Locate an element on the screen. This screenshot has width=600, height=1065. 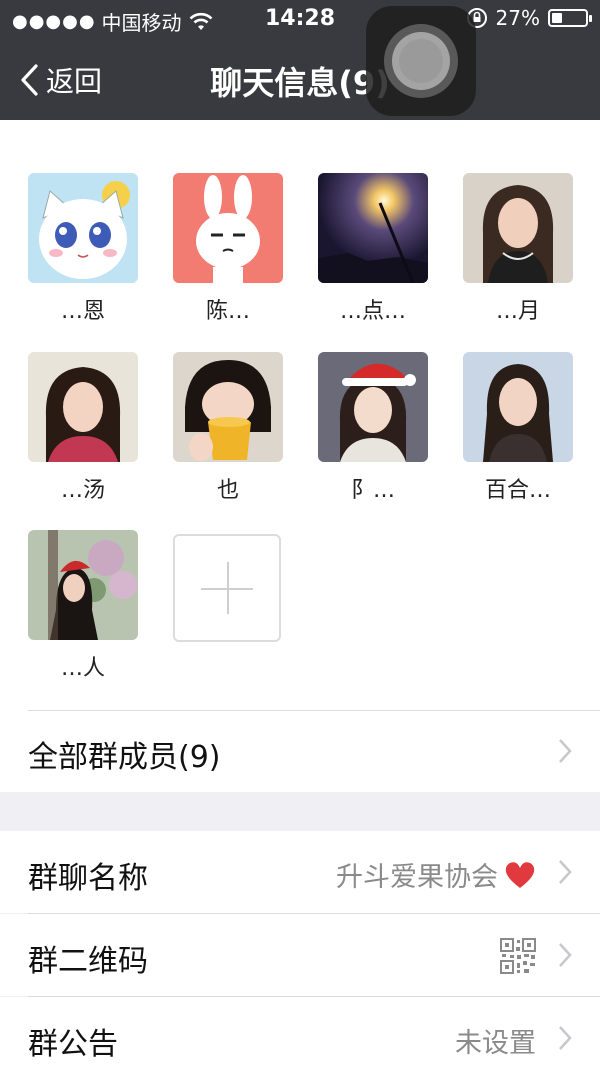
battery-fill is located at coordinates (557, 18).